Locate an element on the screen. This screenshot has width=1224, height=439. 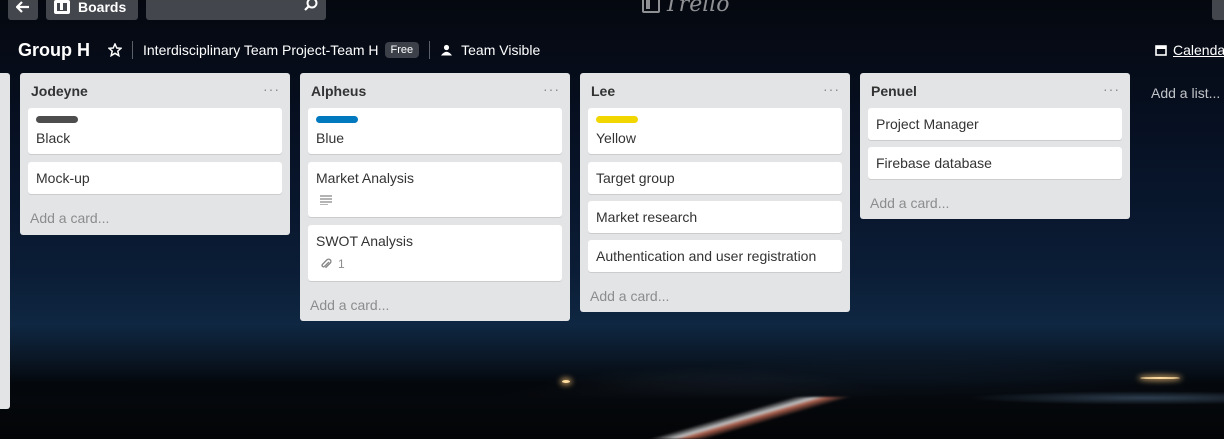
trello-logo-icon is located at coordinates (651, 6).